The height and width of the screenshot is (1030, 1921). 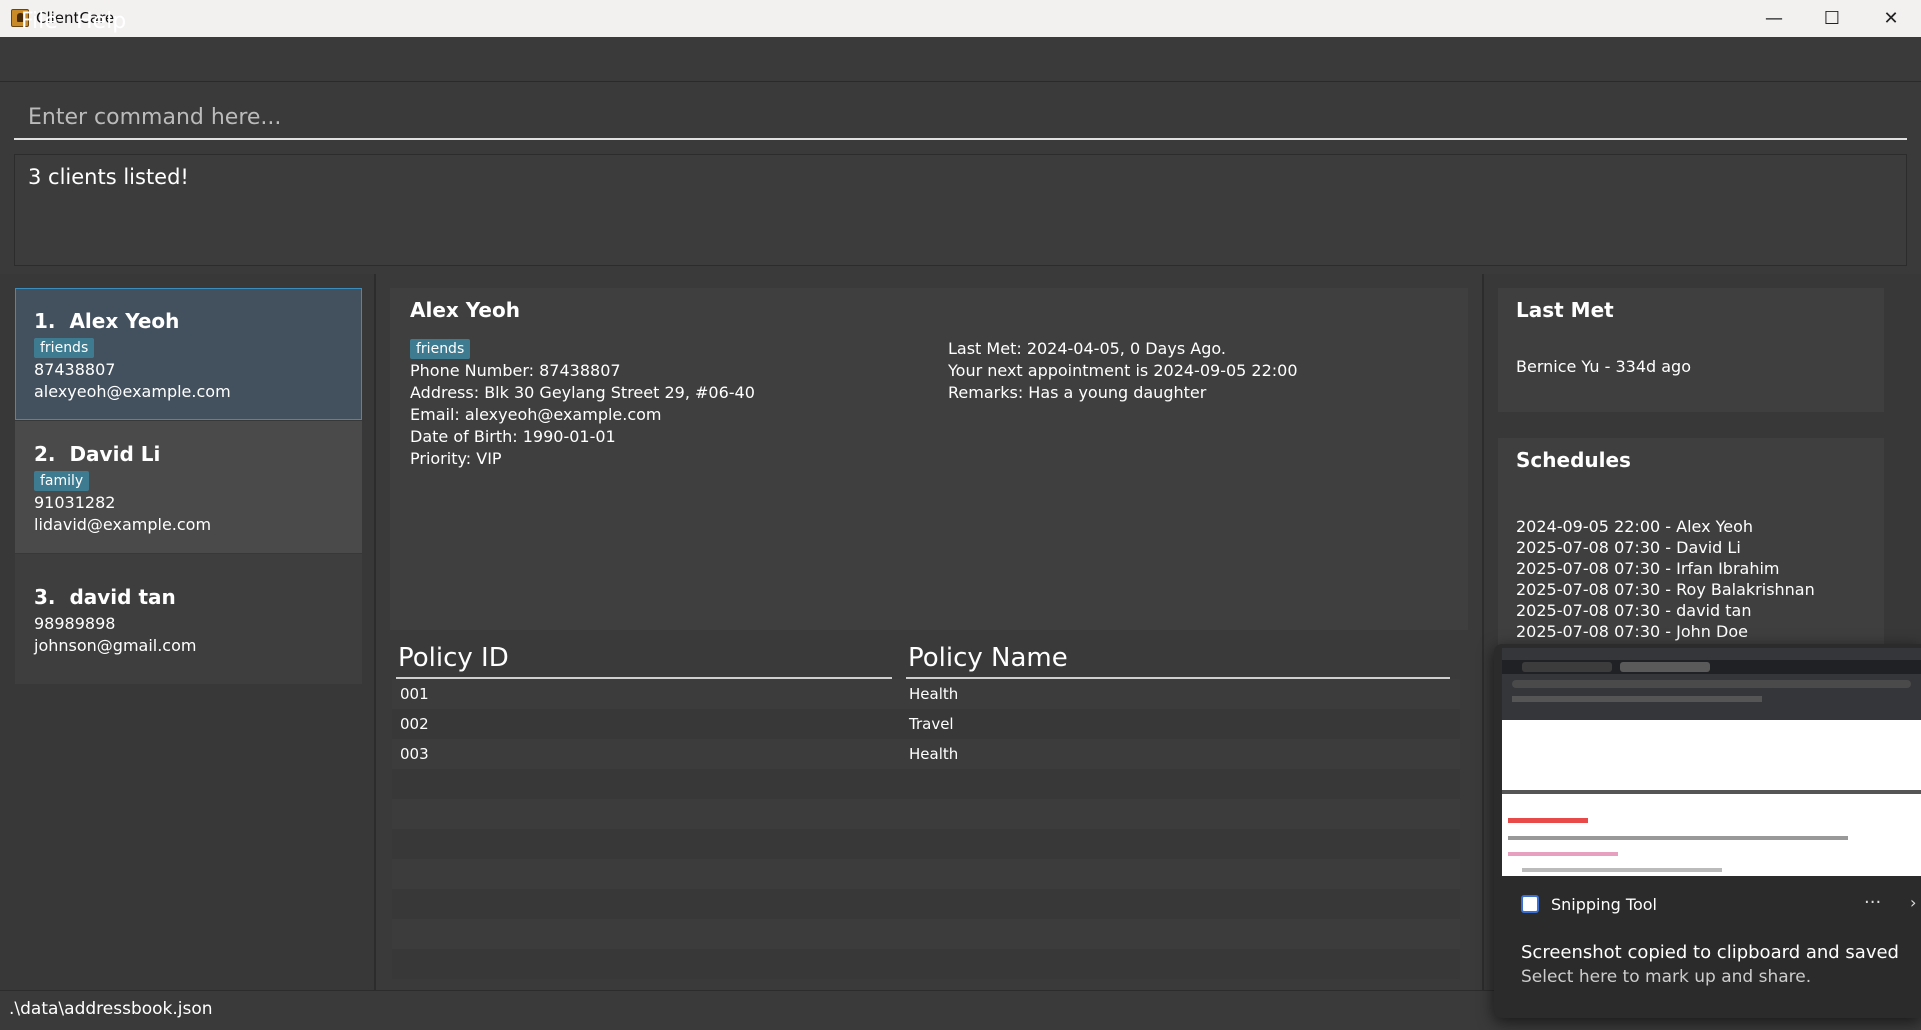 I want to click on detail-priority: Priority: VIP, so click(x=456, y=458).